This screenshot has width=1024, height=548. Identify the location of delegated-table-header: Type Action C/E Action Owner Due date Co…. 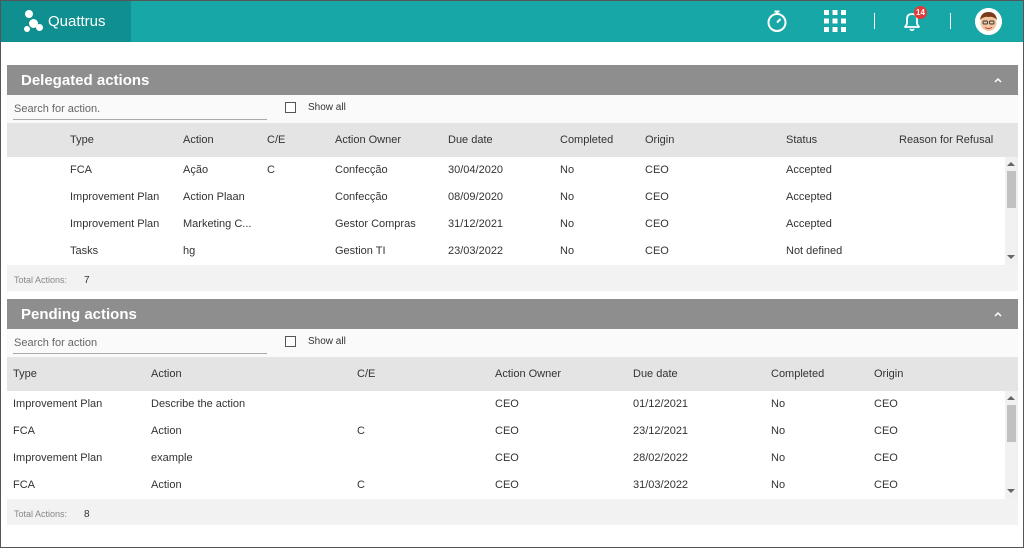
(512, 140).